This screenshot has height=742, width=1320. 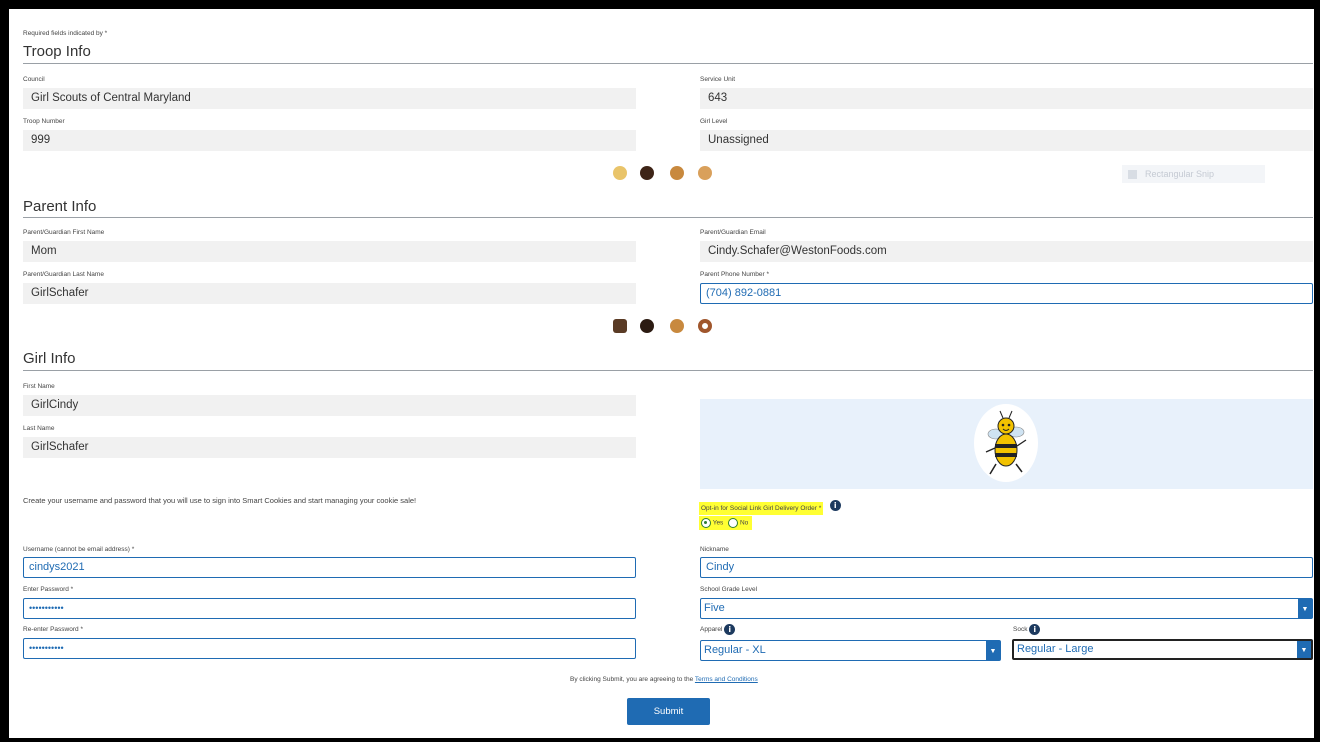 What do you see at coordinates (53, 629) in the screenshot?
I see `password-confirm-label: Re-enter Password *` at bounding box center [53, 629].